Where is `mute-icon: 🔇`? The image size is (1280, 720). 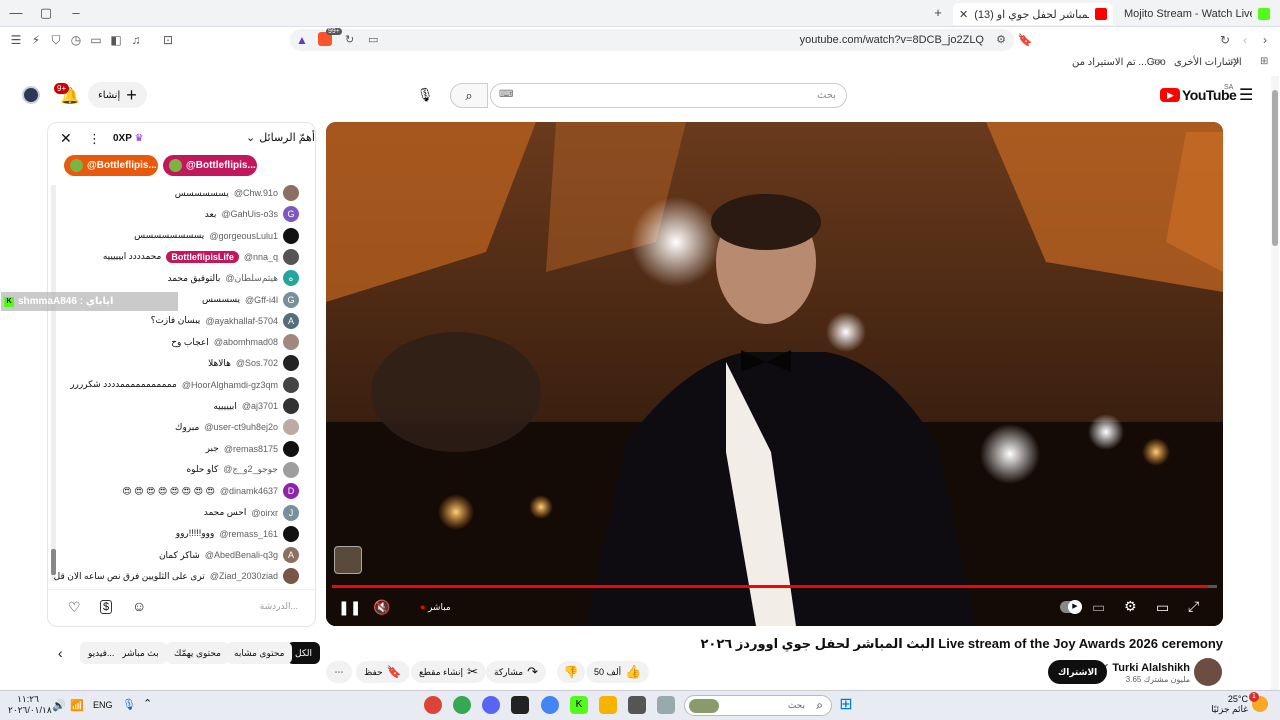 mute-icon: 🔇 is located at coordinates (381, 607).